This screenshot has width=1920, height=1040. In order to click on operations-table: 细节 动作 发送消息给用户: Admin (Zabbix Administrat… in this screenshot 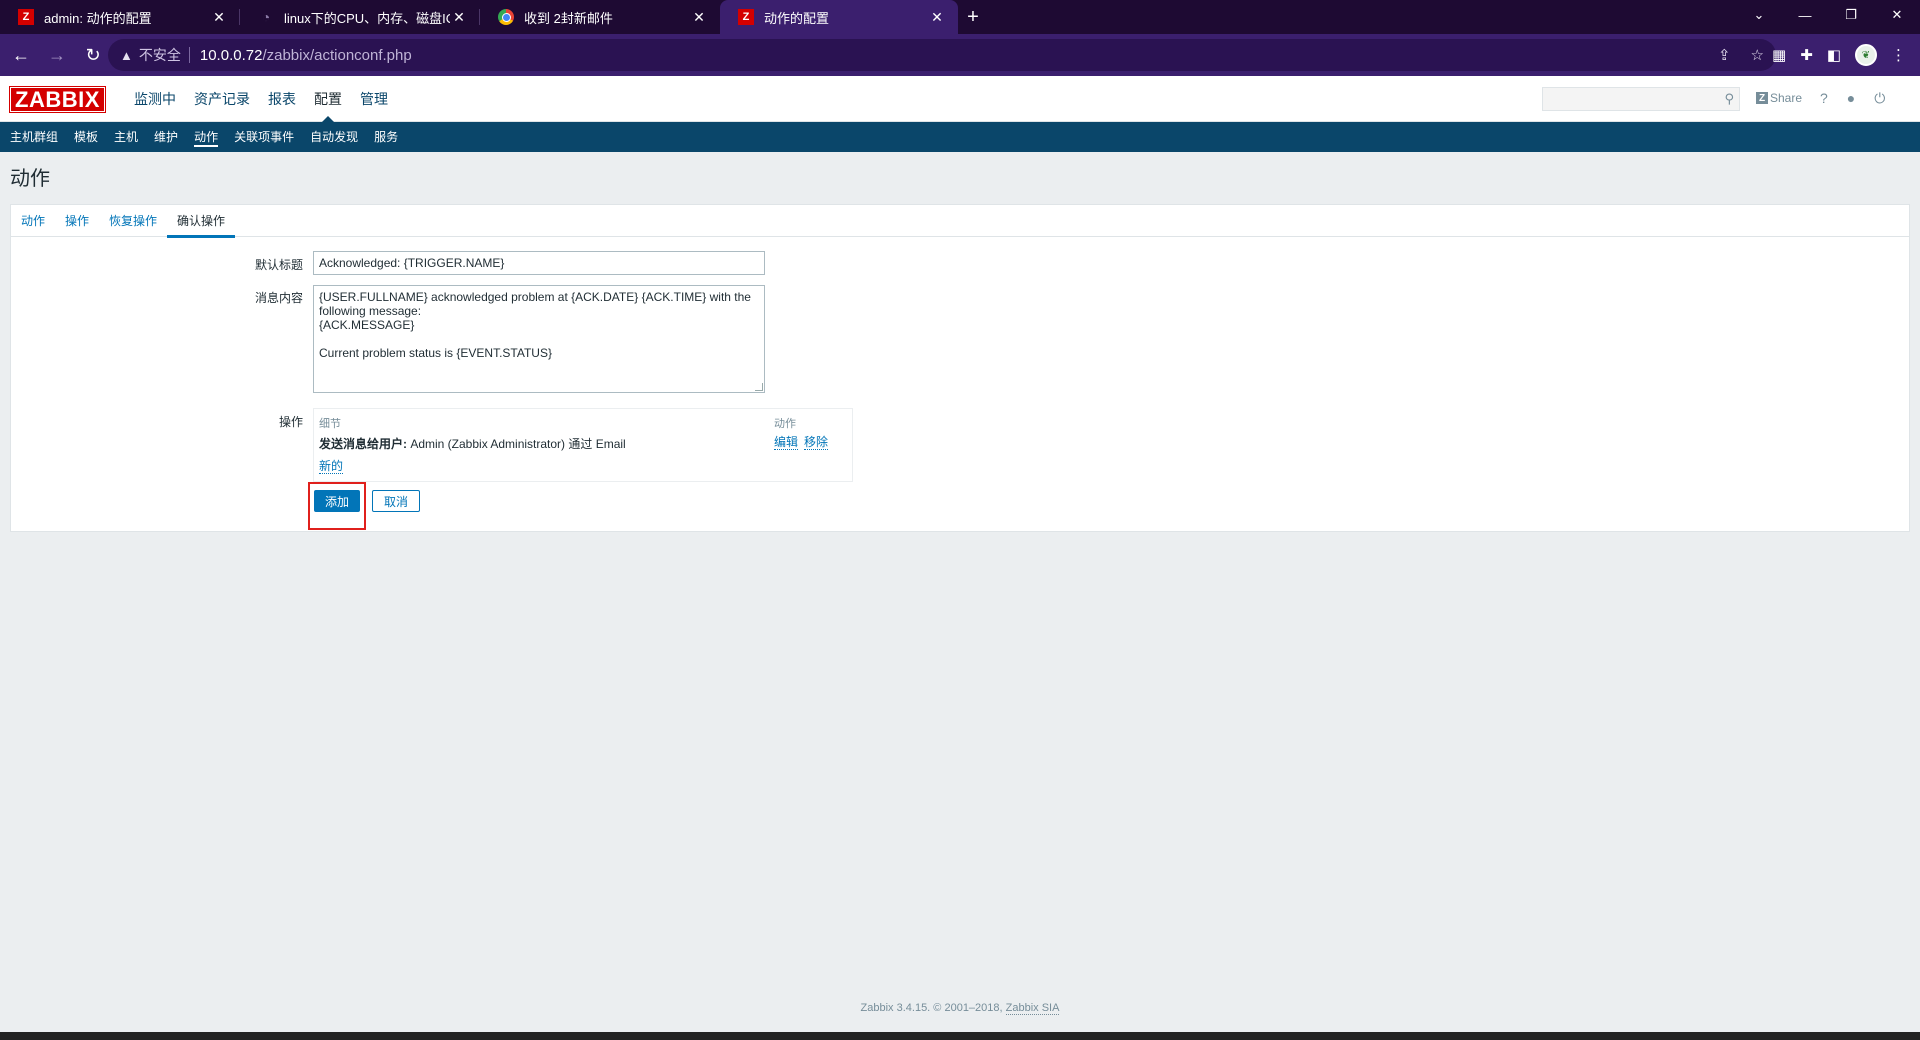, I will do `click(583, 445)`.